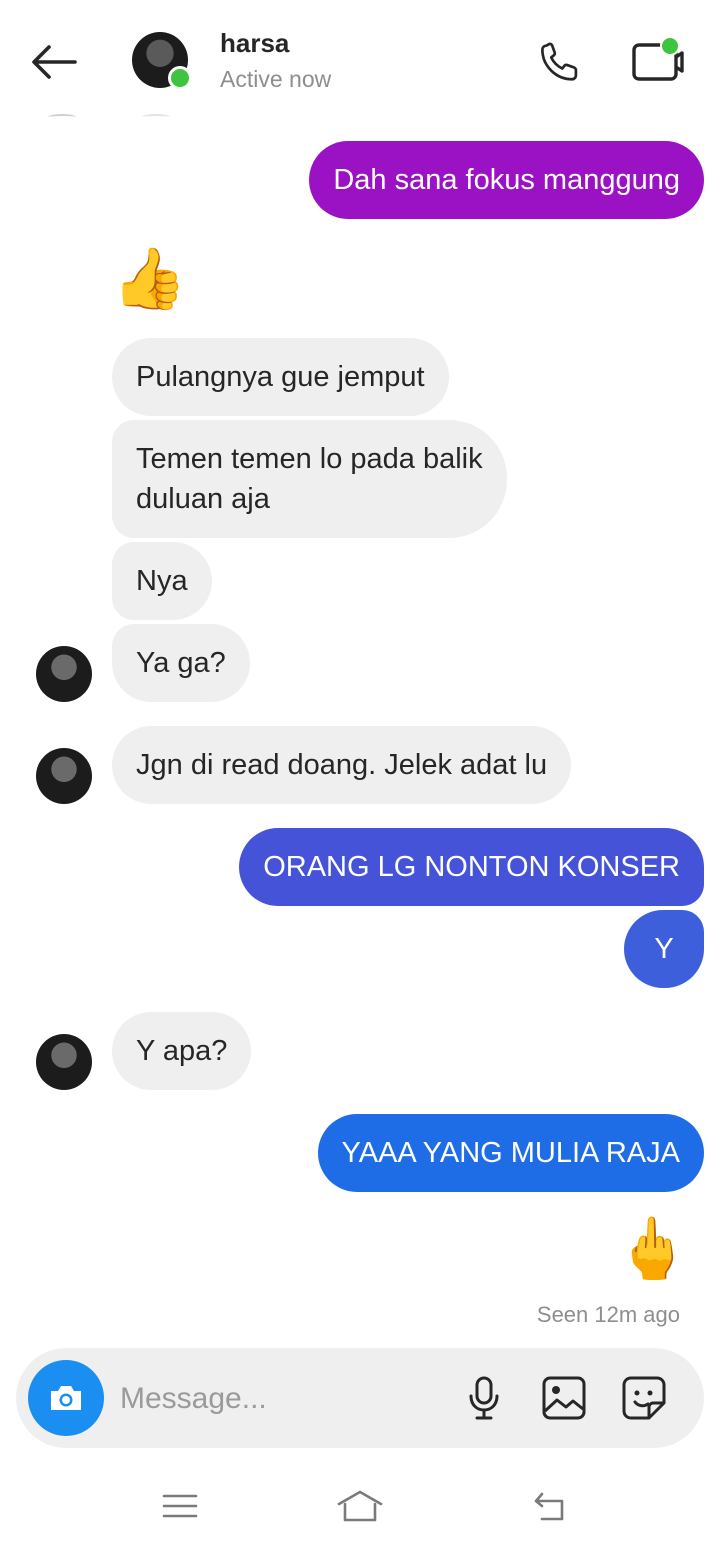  What do you see at coordinates (254, 43) in the screenshot?
I see `contact-name: harsa` at bounding box center [254, 43].